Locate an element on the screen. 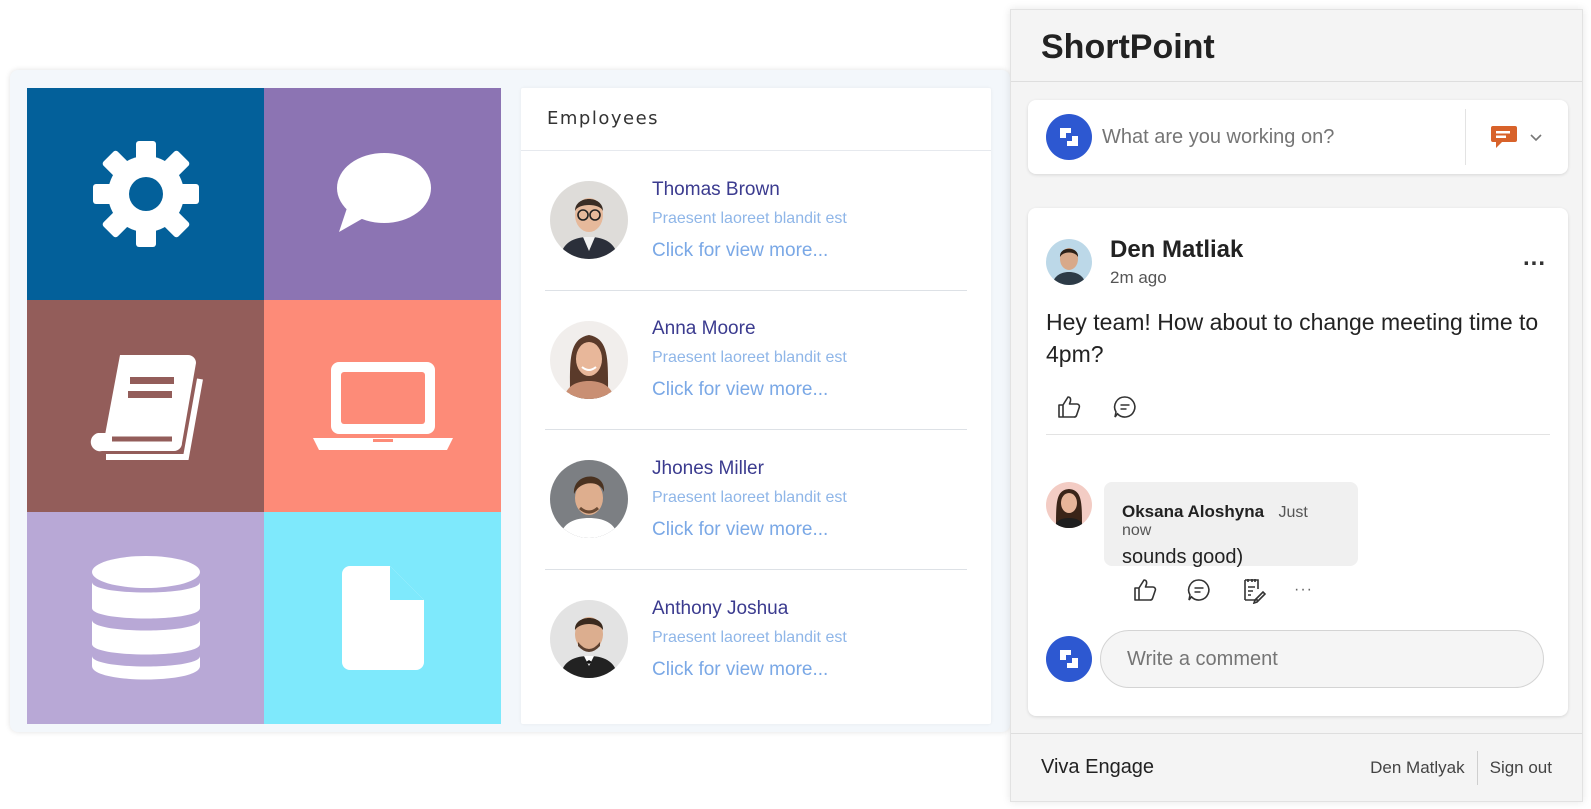 This screenshot has width=1591, height=809. documents-tile is located at coordinates (382, 618).